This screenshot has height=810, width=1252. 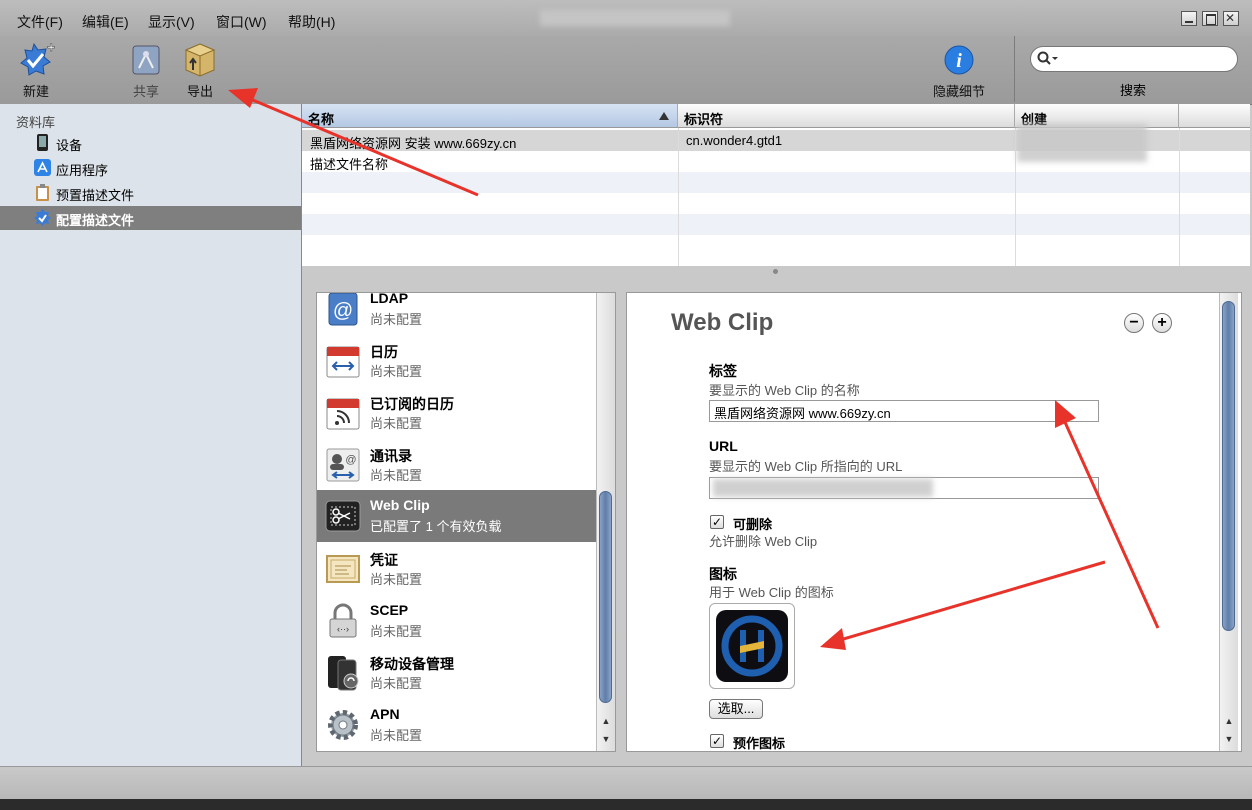 What do you see at coordinates (363, 146) in the screenshot?
I see `annotation-arrow-export` at bounding box center [363, 146].